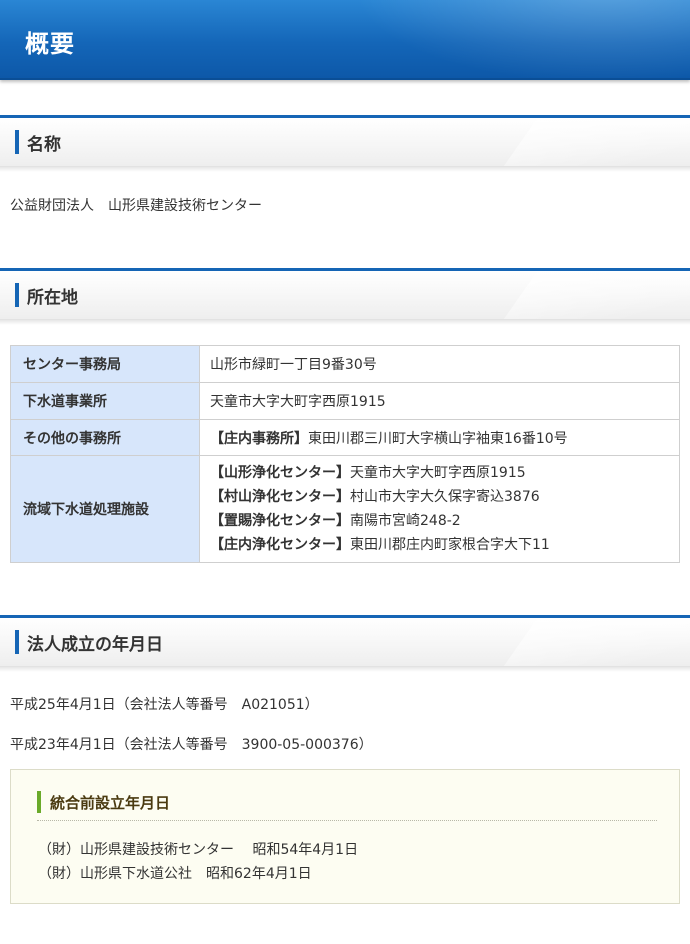 Image resolution: width=690 pixels, height=944 pixels. What do you see at coordinates (198, 850) in the screenshot?
I see `pre-merger-date: （財）山形県建設技術センター 昭和54年4月1日` at bounding box center [198, 850].